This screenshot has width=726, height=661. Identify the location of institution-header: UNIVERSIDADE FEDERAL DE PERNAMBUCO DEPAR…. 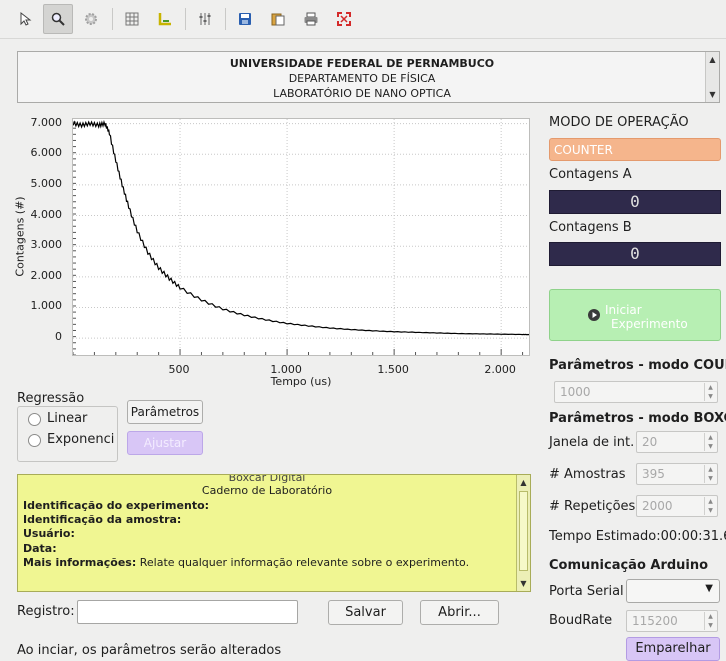
(368, 77).